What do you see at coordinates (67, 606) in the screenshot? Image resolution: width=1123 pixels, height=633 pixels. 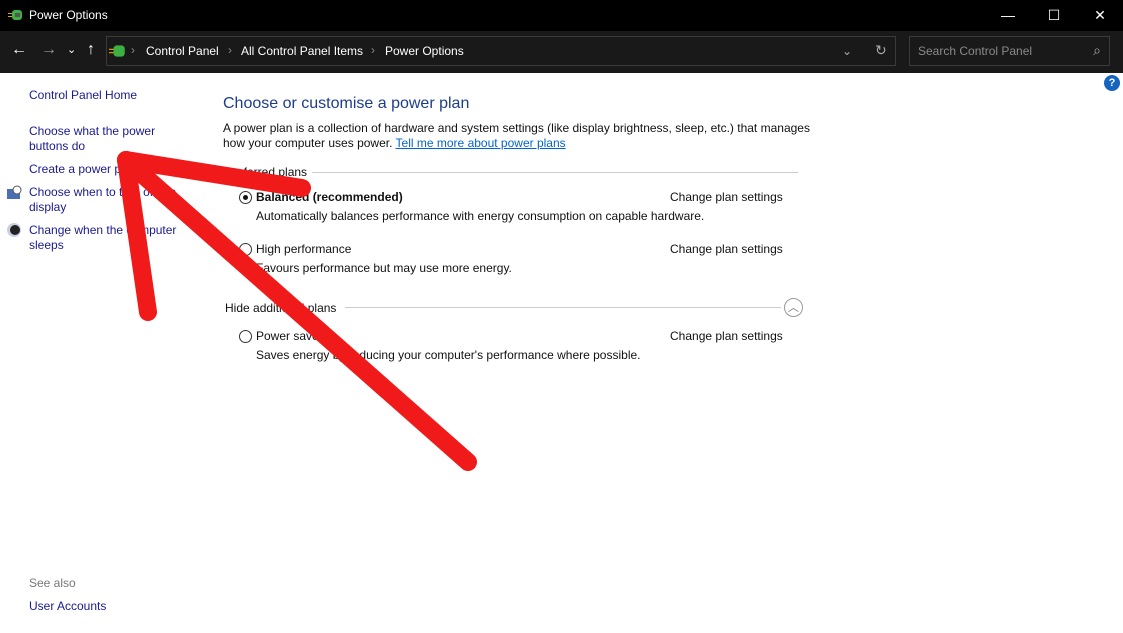 I see `sidebar-user-accounts: User Accounts` at bounding box center [67, 606].